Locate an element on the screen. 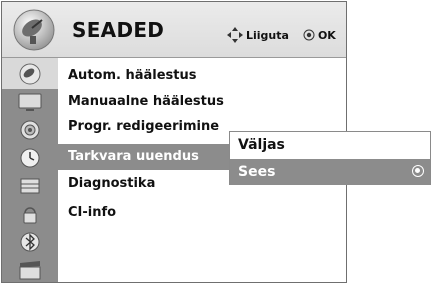 The image size is (431, 285). sidebar-speaker-icon is located at coordinates (30, 129).